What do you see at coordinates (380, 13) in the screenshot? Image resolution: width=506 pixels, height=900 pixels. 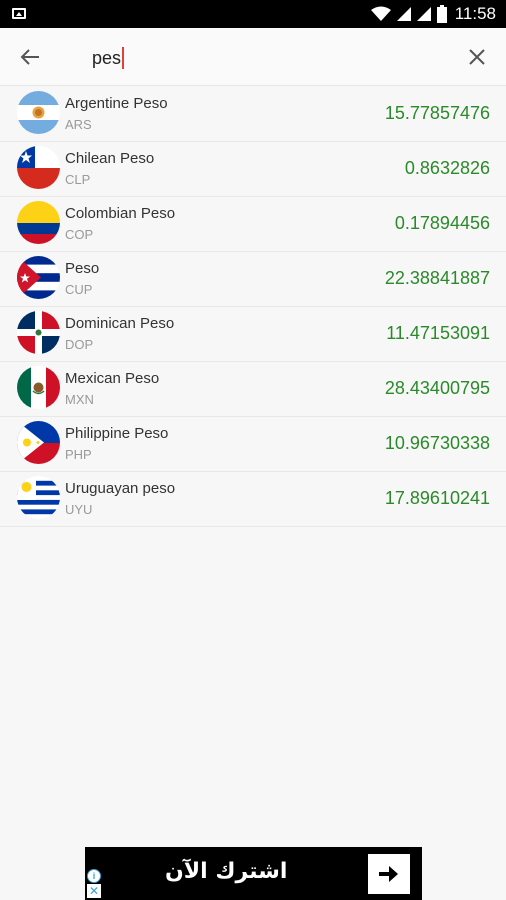 I see `wifi-icon` at bounding box center [380, 13].